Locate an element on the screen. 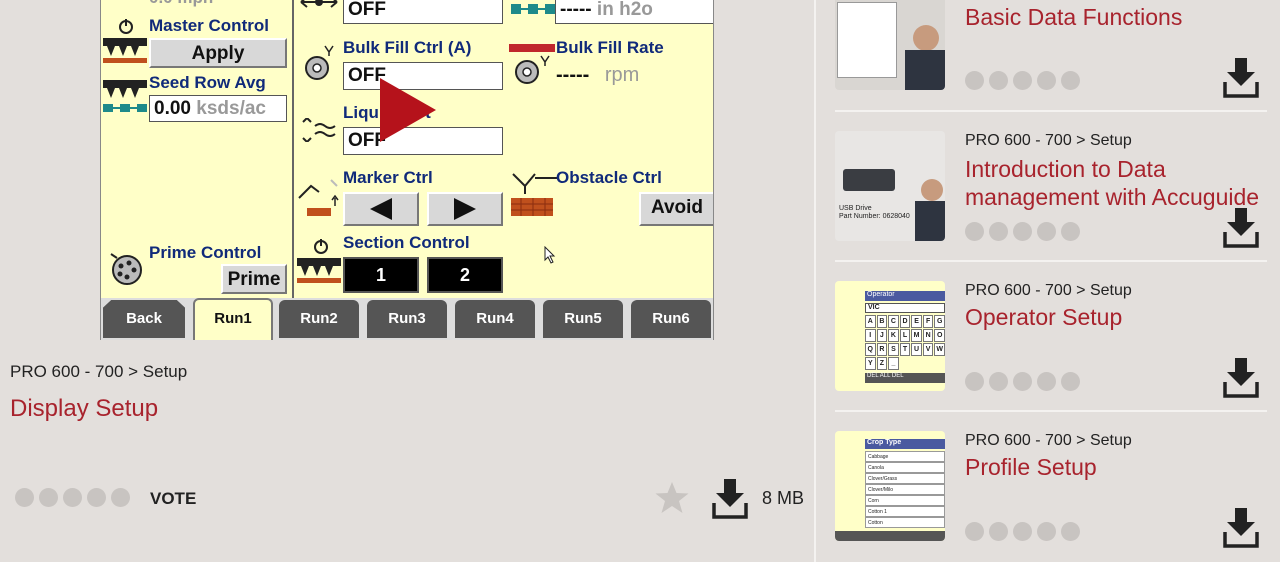 This screenshot has height=562, width=1280. seed-row-avg-label: Seed Row Avg is located at coordinates (207, 82).